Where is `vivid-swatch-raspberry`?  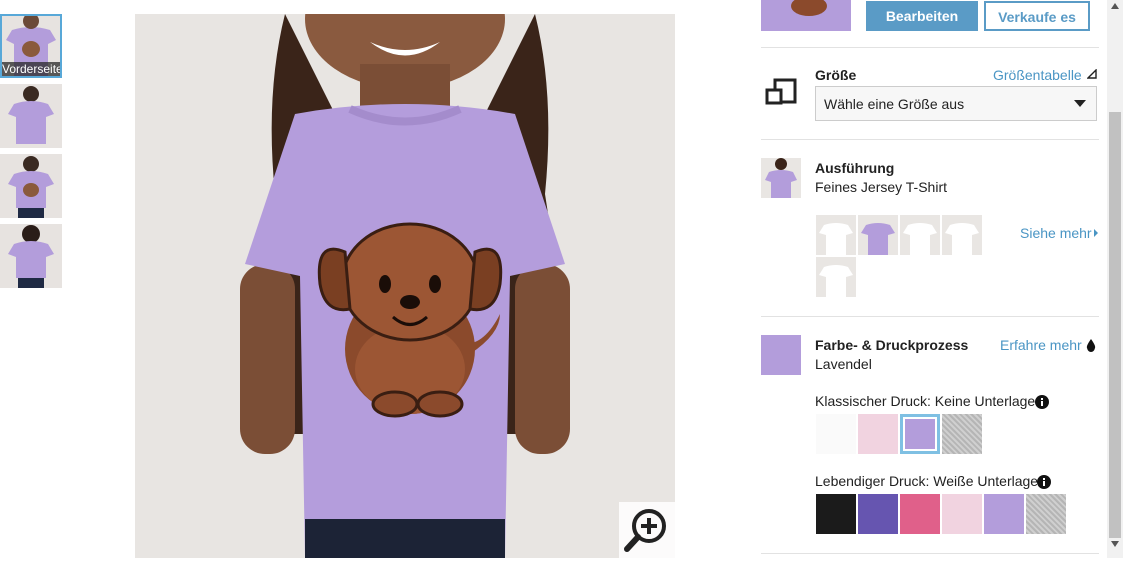 vivid-swatch-raspberry is located at coordinates (920, 514).